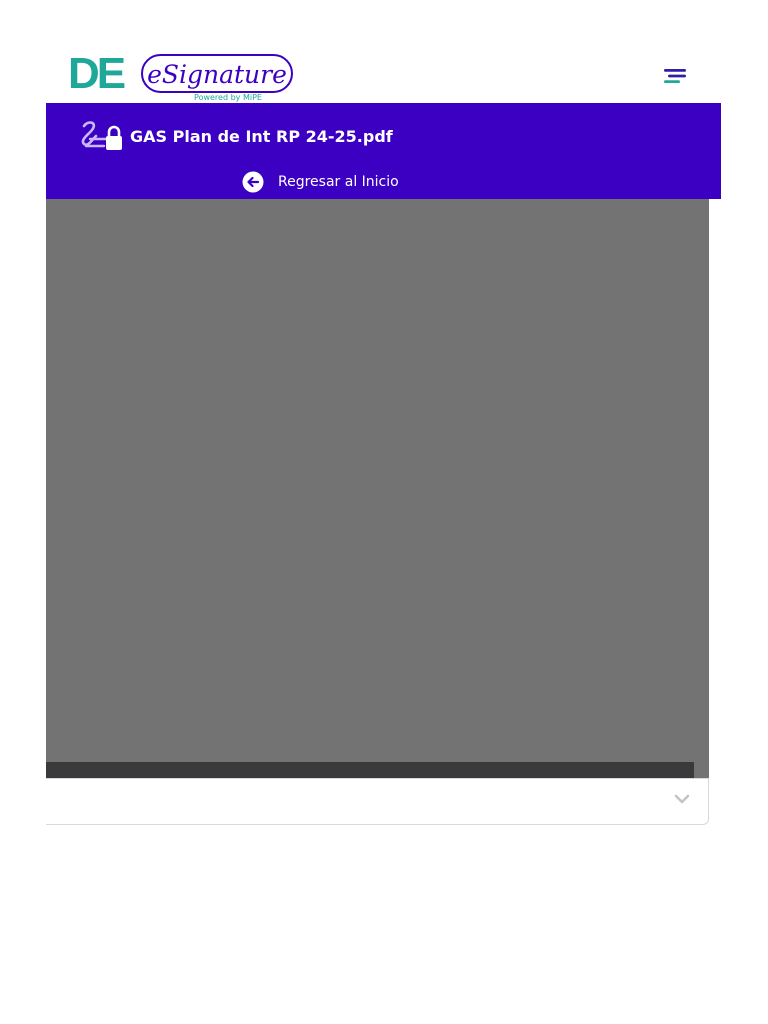 The height and width of the screenshot is (1024, 768). Describe the element at coordinates (377, 801) in the screenshot. I see `collapsible-panel` at that location.